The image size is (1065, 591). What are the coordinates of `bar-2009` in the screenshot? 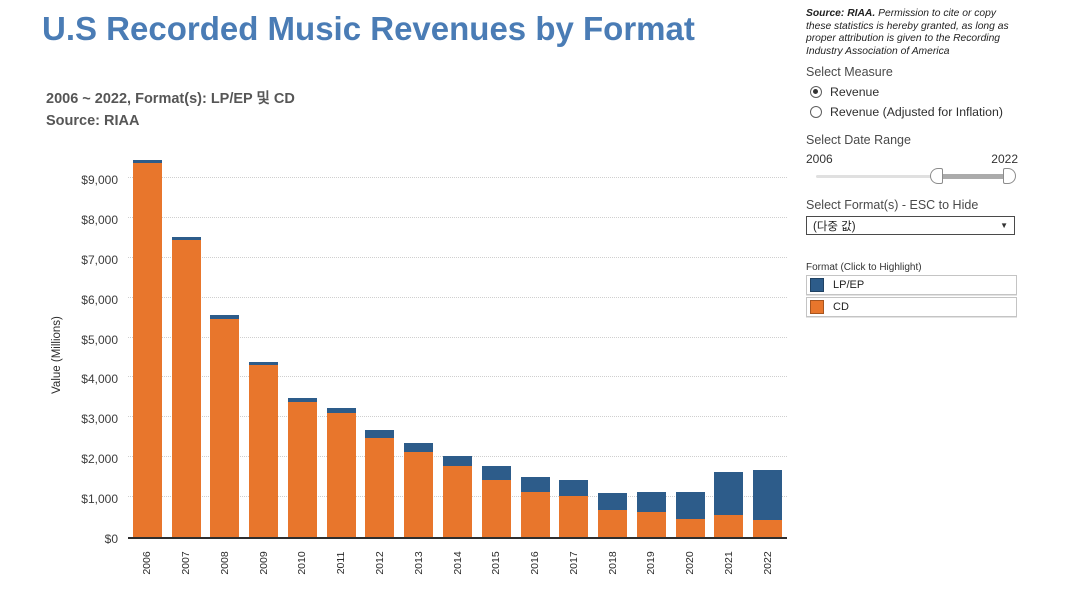 It's located at (263, 449).